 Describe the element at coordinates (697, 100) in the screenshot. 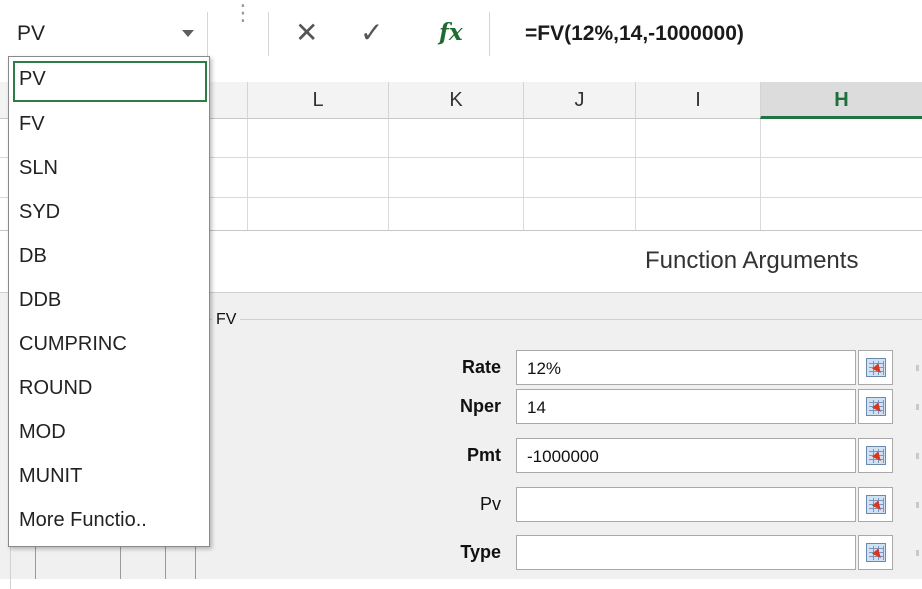

I see `column-header-I: I` at that location.